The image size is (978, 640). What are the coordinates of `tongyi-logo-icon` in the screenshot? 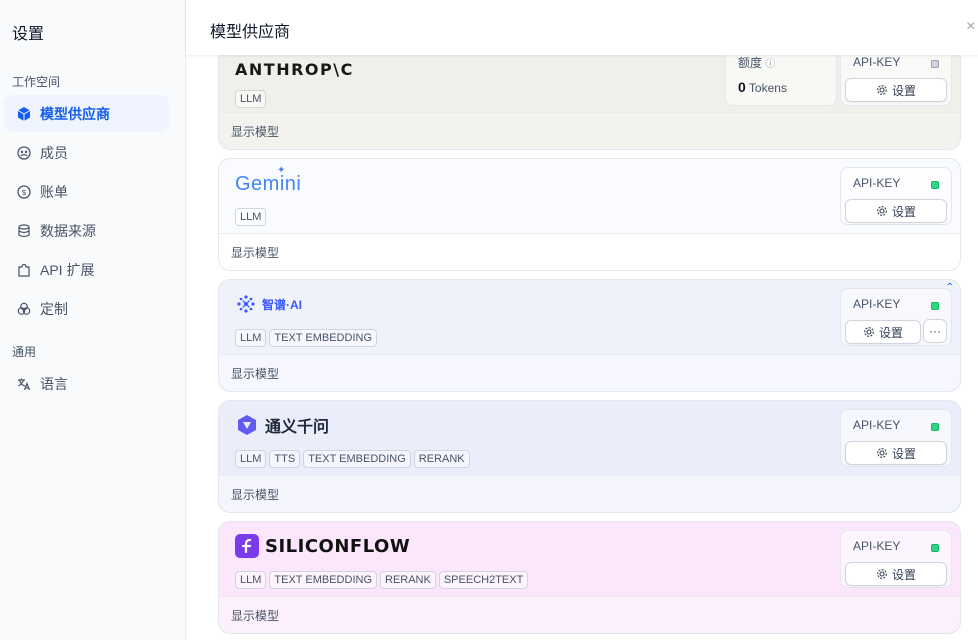 It's located at (247, 425).